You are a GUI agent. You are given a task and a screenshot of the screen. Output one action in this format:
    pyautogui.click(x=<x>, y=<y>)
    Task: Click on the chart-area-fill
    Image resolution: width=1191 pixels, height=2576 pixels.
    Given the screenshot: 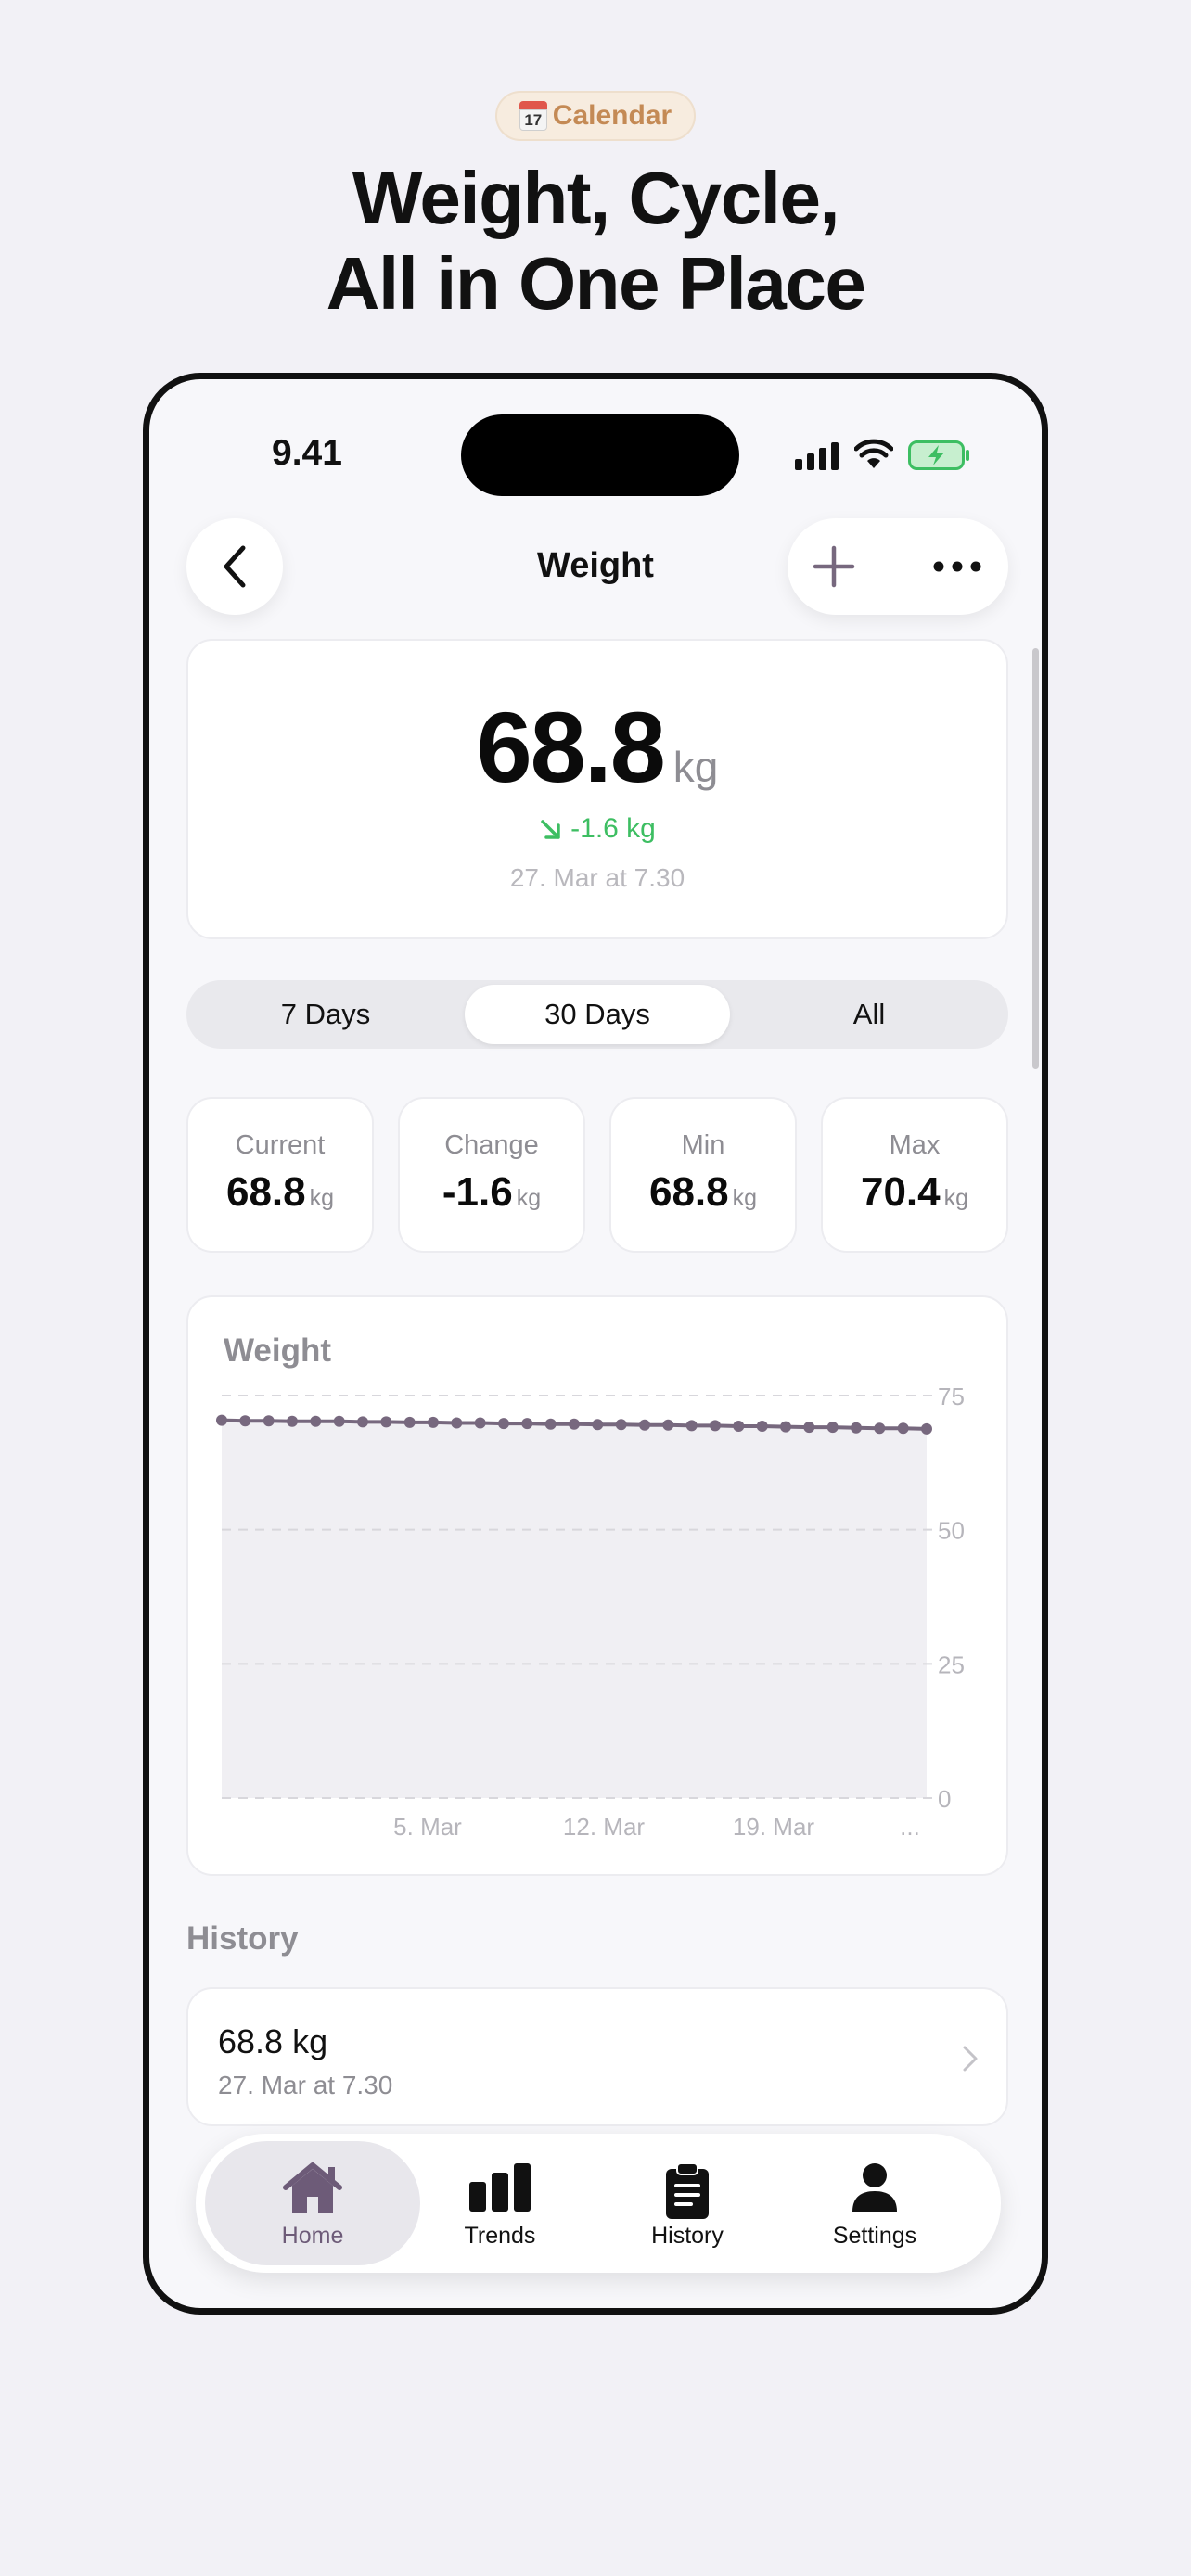 What is the action you would take?
    pyautogui.click(x=574, y=1609)
    